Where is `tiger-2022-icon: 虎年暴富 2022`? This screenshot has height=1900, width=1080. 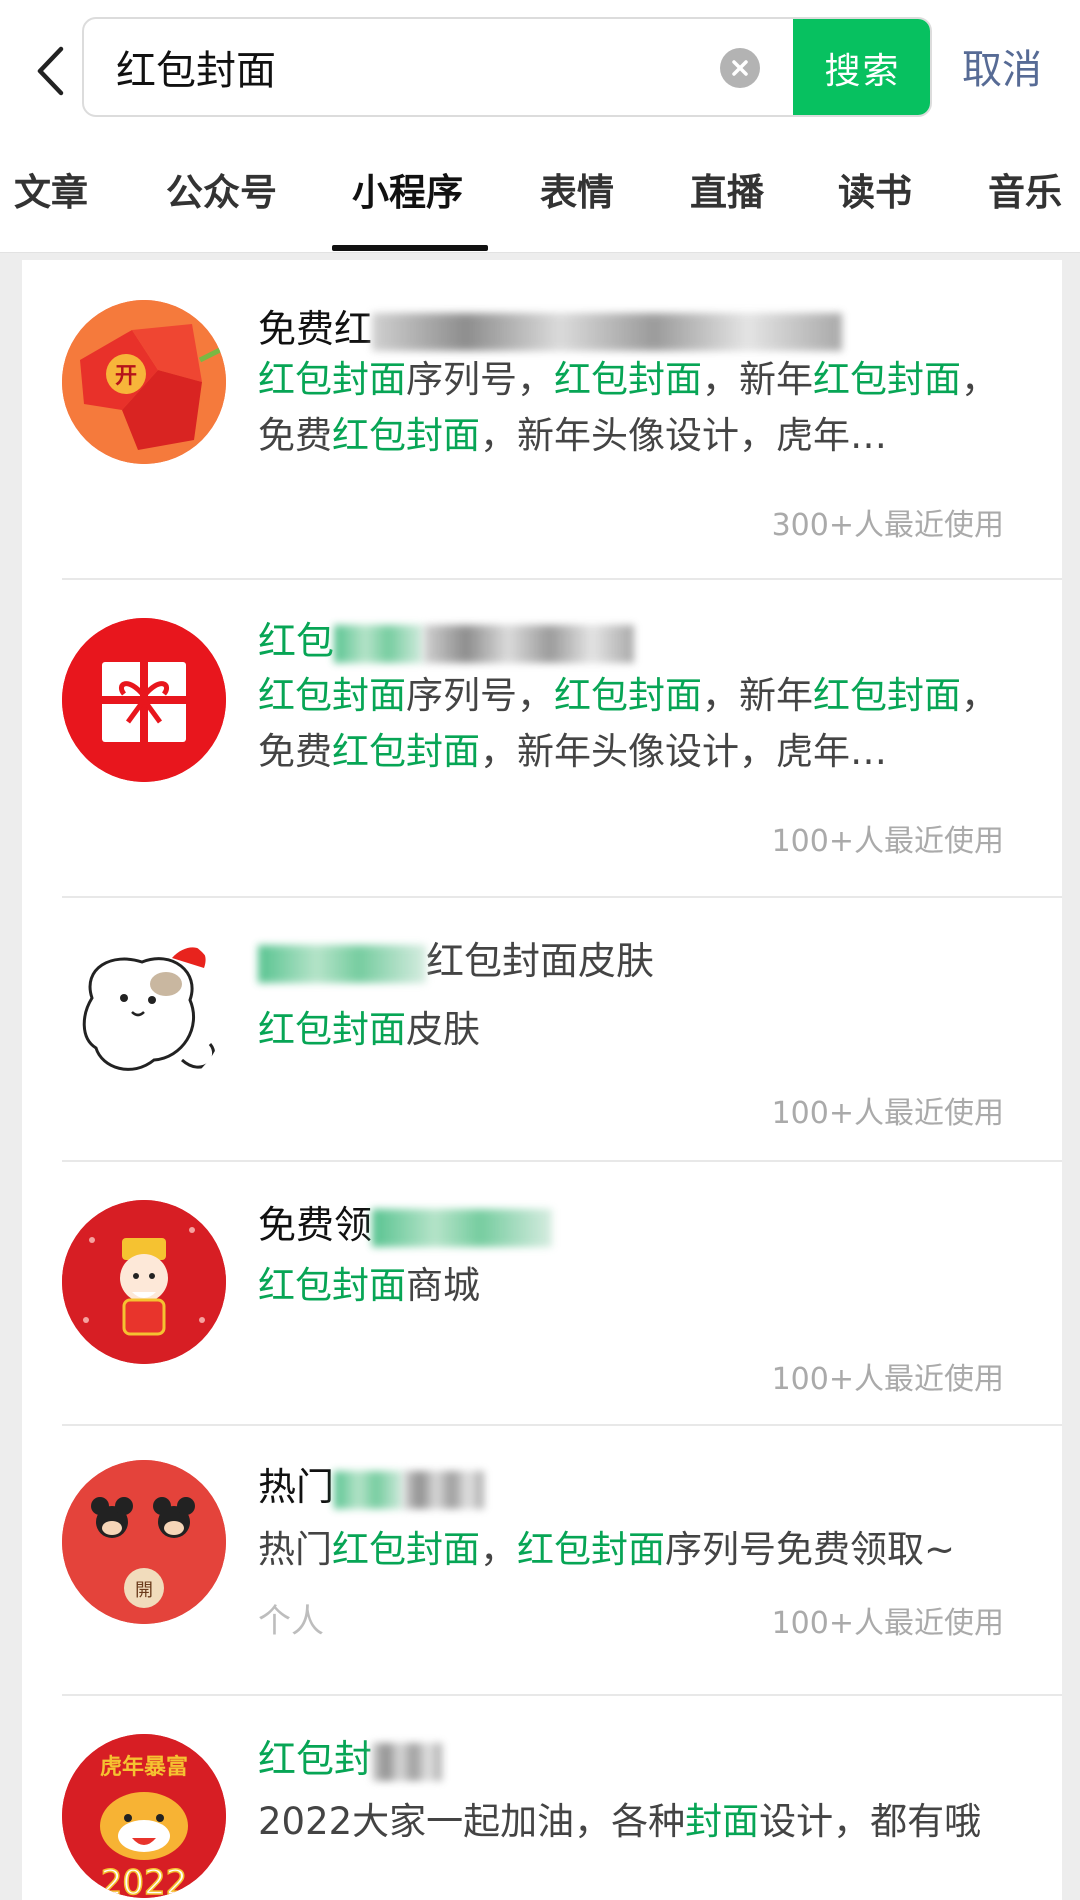
tiger-2022-icon: 虎年暴富 2022 is located at coordinates (144, 1816).